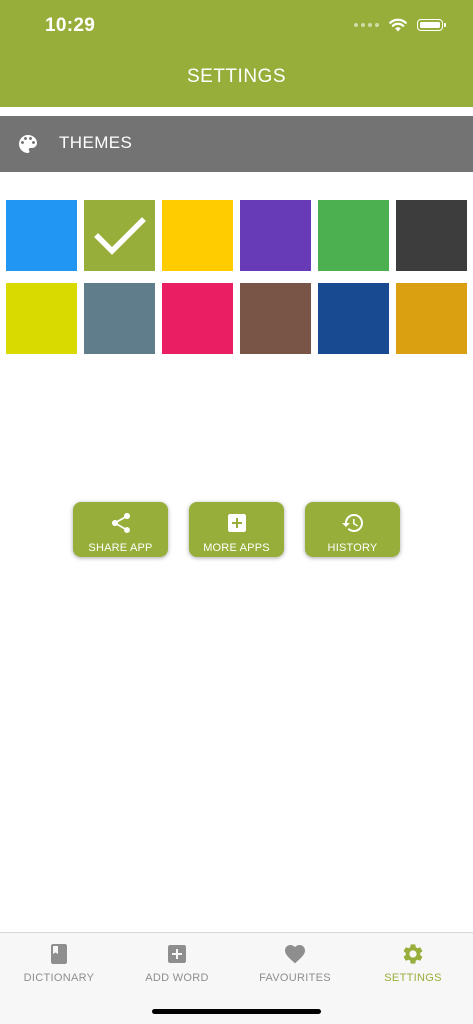 This screenshot has width=473, height=1024. I want to click on home-indicator, so click(236, 1011).